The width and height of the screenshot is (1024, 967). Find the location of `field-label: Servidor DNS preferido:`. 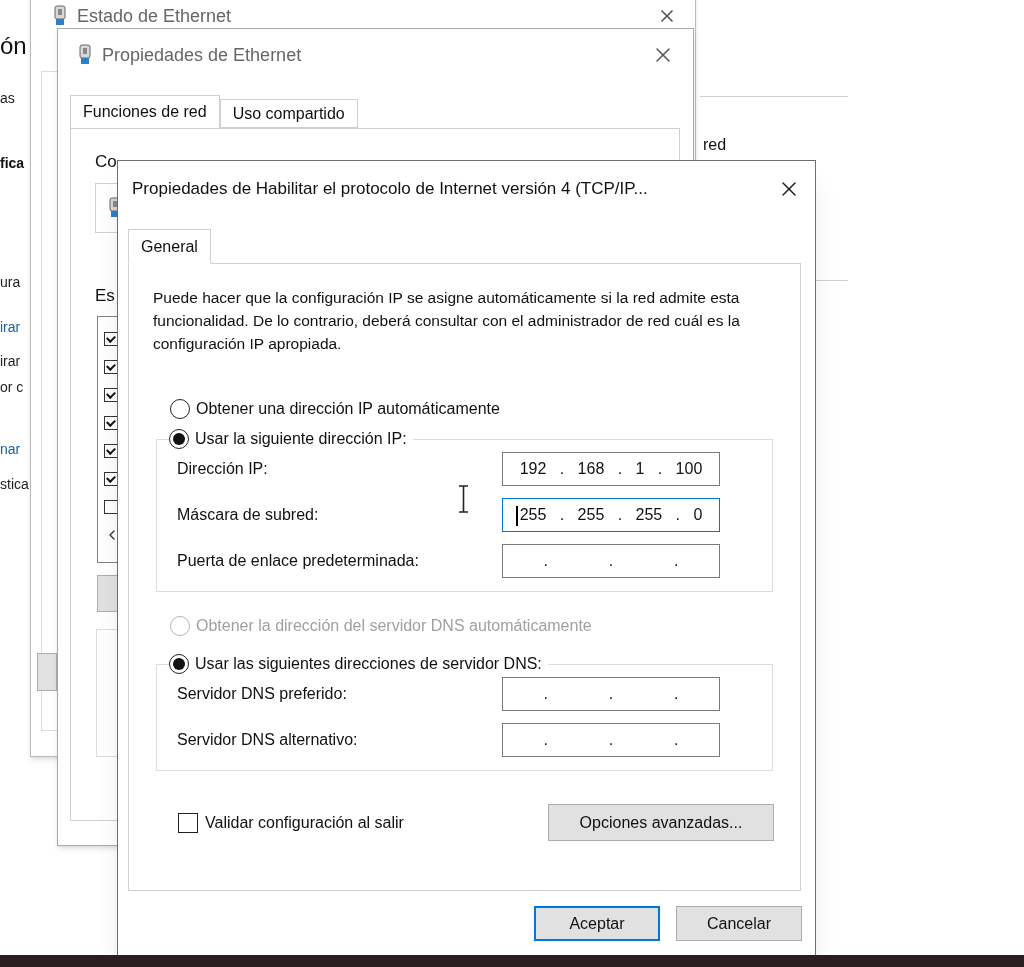

field-label: Servidor DNS preferido: is located at coordinates (262, 694).